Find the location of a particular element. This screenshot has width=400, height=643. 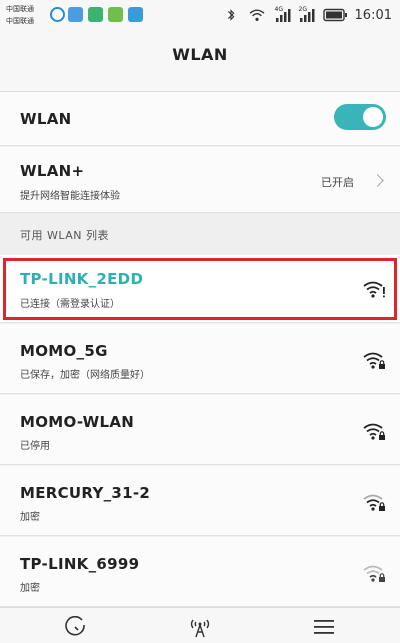

available-networks-header: 可用 WLAN 列表 is located at coordinates (200, 234).